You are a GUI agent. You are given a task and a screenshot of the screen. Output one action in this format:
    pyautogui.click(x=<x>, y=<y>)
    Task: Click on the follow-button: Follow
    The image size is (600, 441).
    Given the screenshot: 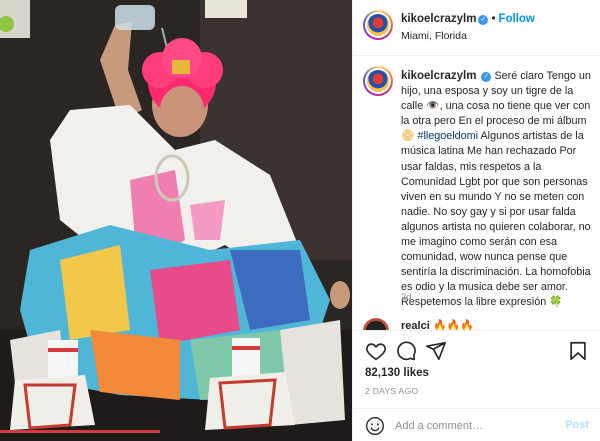 What is the action you would take?
    pyautogui.click(x=516, y=19)
    